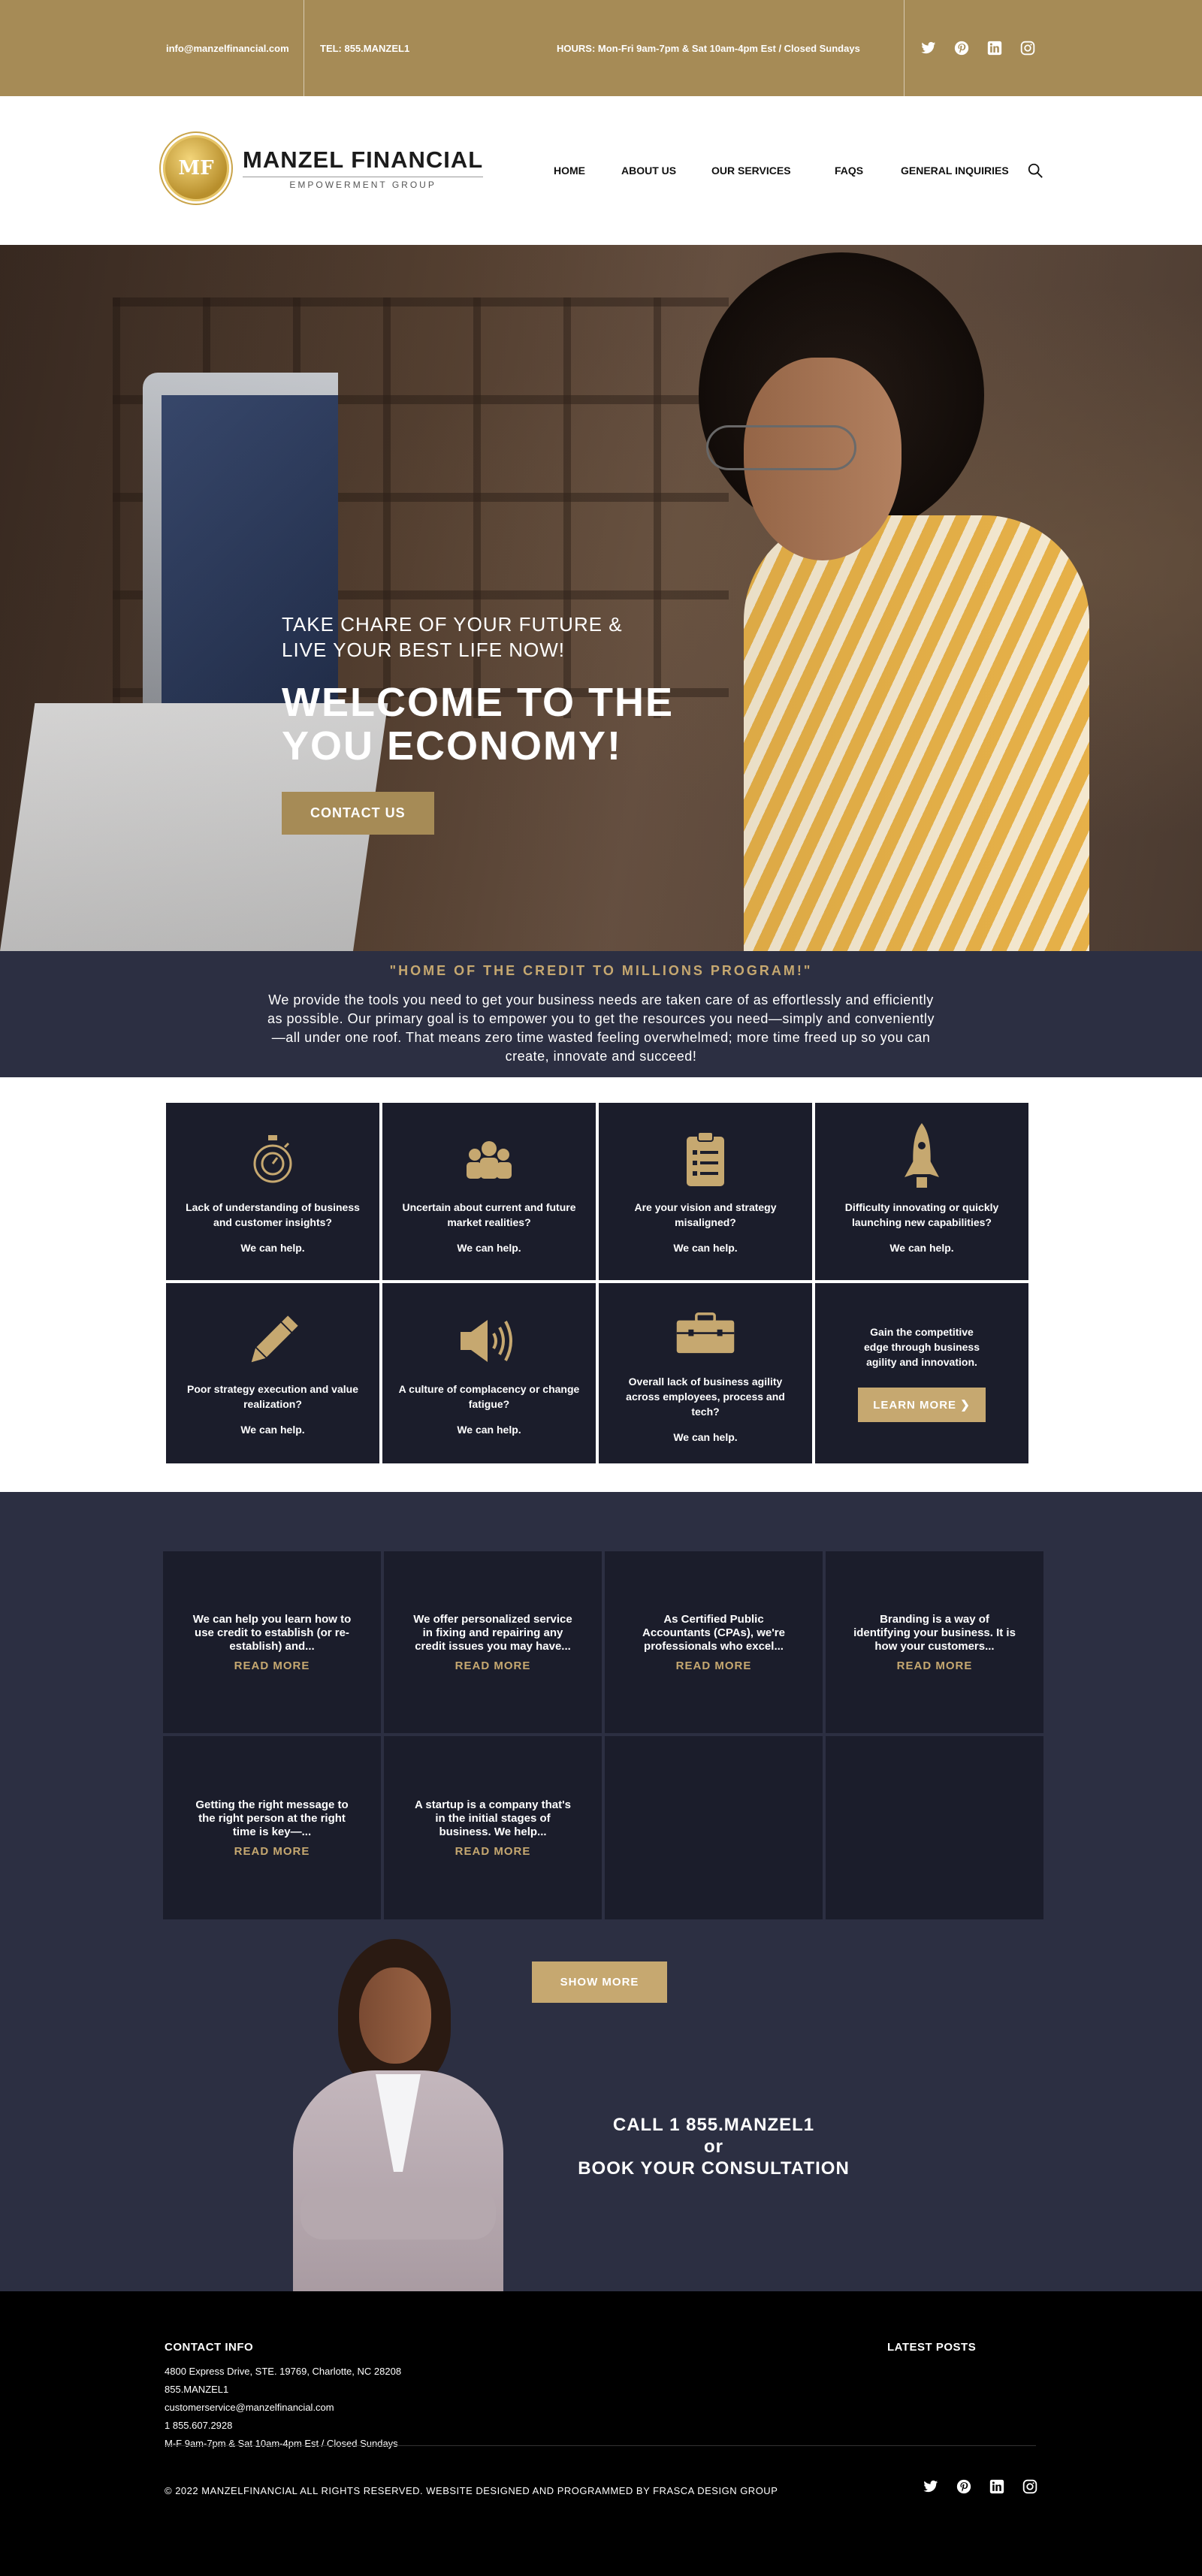  What do you see at coordinates (955, 171) in the screenshot?
I see `nav-inquiries: GENERAL INQUIRIES` at bounding box center [955, 171].